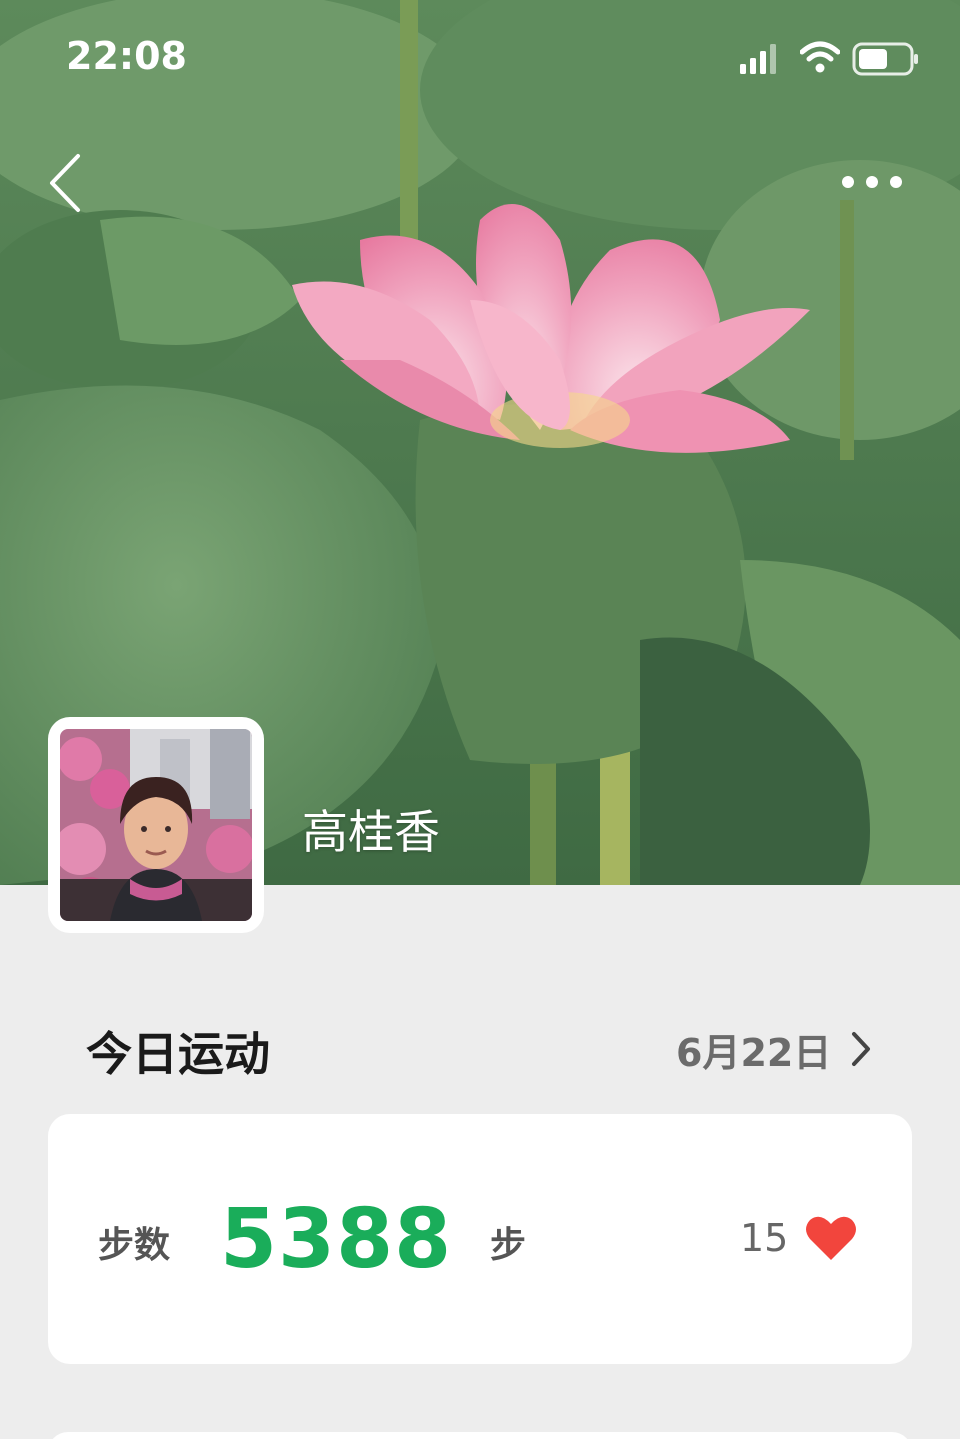  I want to click on steps-value: 5388, so click(336, 1239).